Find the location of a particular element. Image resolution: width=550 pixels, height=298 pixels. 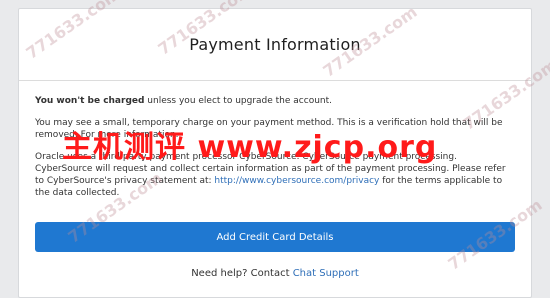

charge-notice-bold: You won't be charged is located at coordinates (90, 101).